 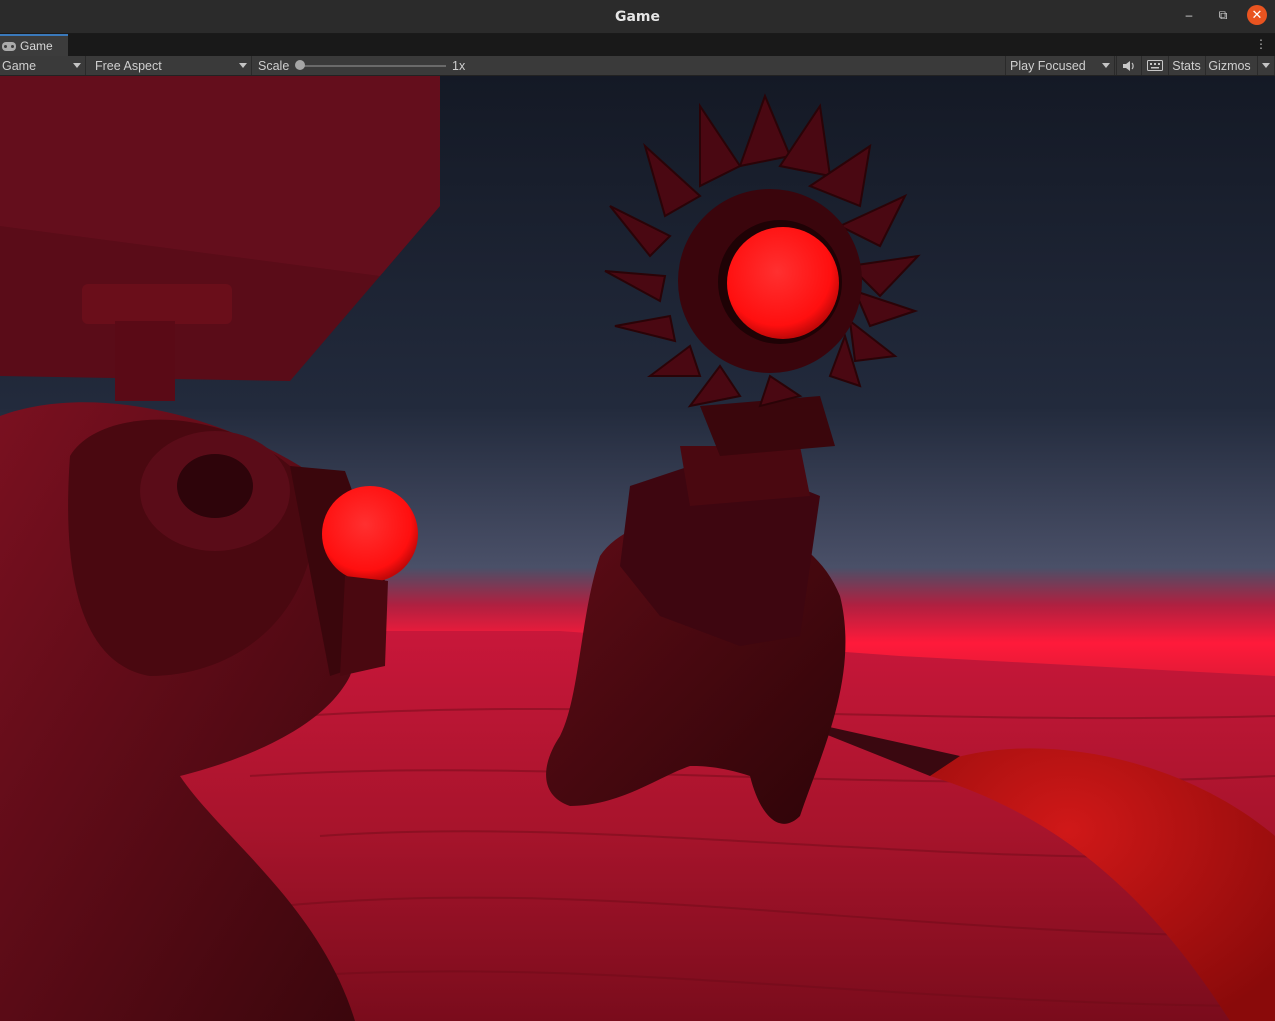 I want to click on title-bar: Game – ⧉ ✕, so click(x=637, y=17).